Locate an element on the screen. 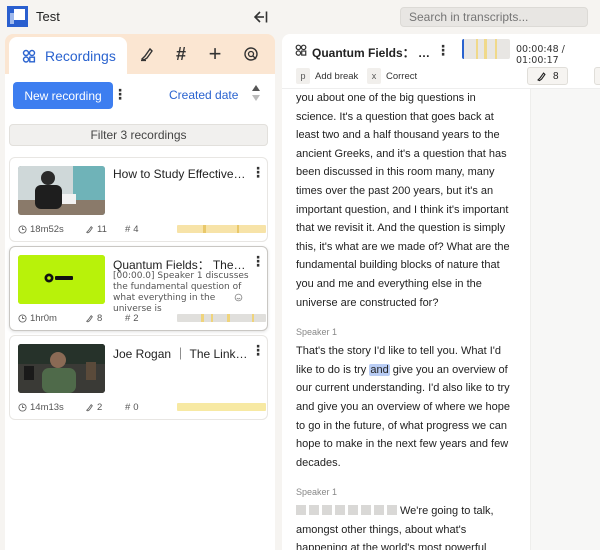 This screenshot has width=600, height=550. recording-duration: 14m13s is located at coordinates (41, 407).